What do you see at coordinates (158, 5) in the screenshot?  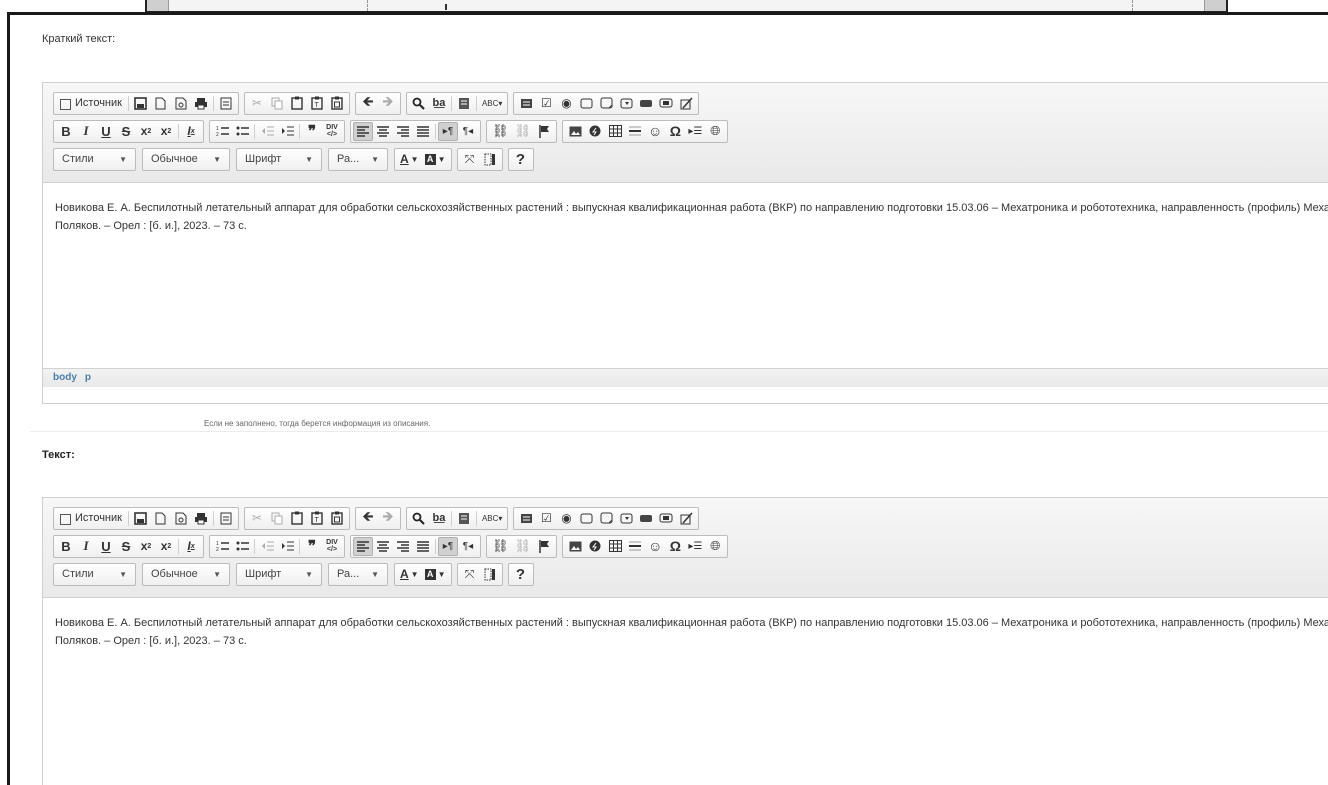 I see `scroll-left-button` at bounding box center [158, 5].